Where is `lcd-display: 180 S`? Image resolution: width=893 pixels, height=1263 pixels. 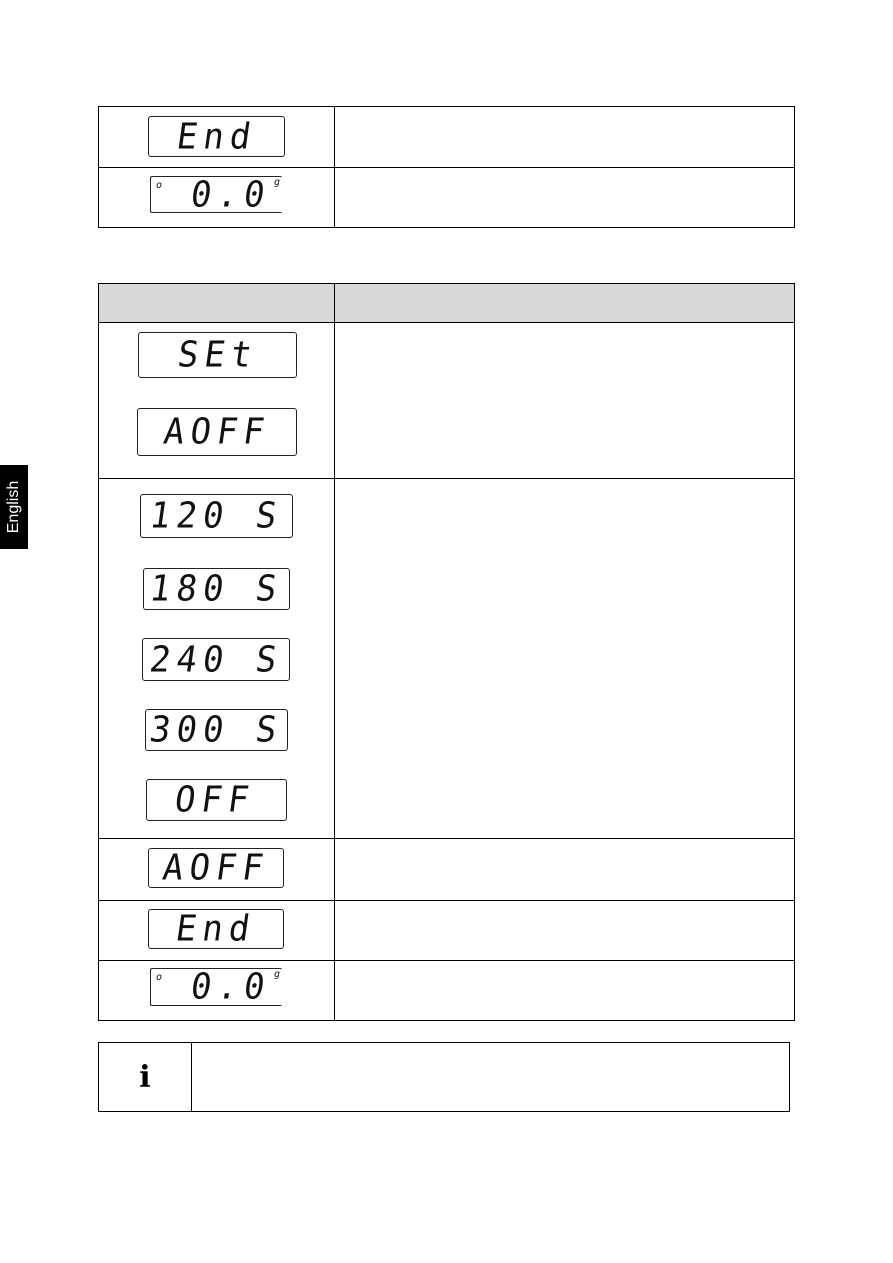 lcd-display: 180 S is located at coordinates (216, 589).